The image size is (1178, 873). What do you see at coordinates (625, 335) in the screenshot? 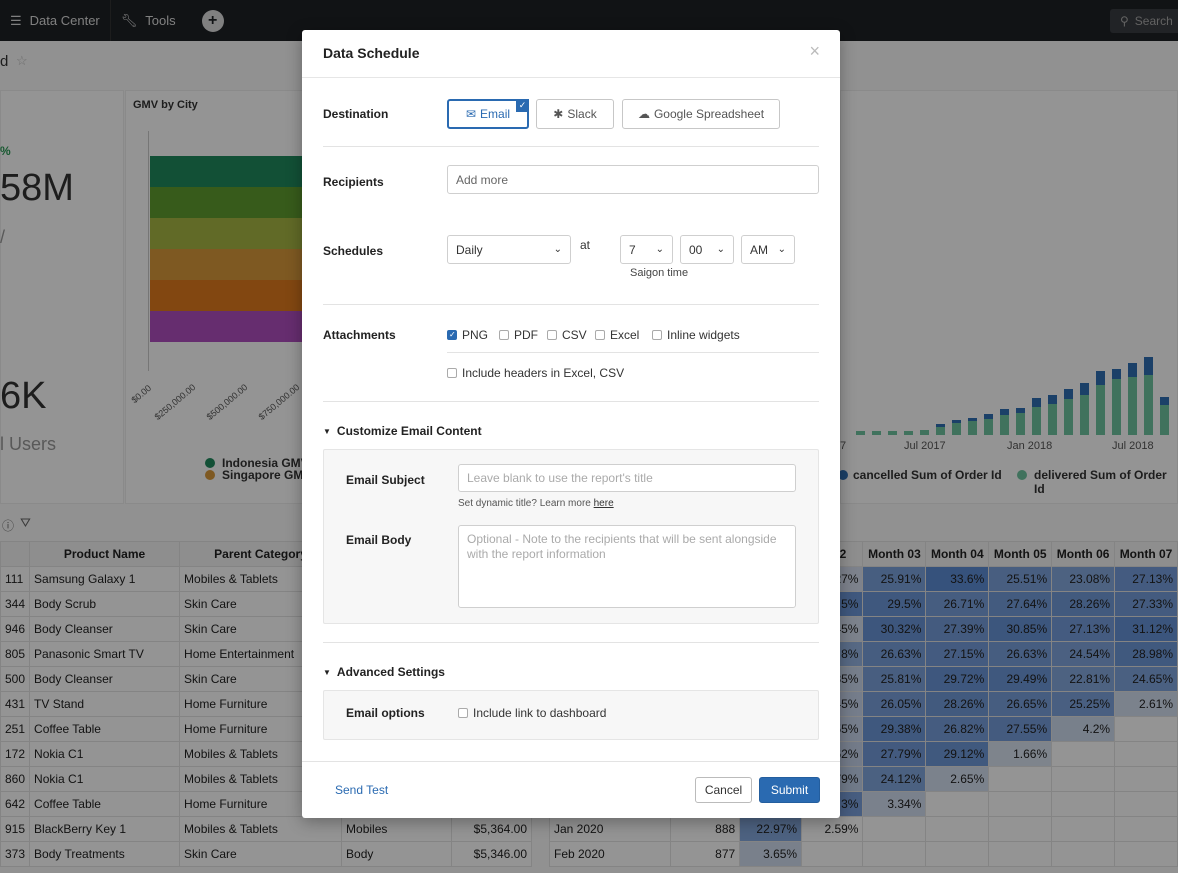
I see `attachment-excel-label: Excel` at bounding box center [625, 335].